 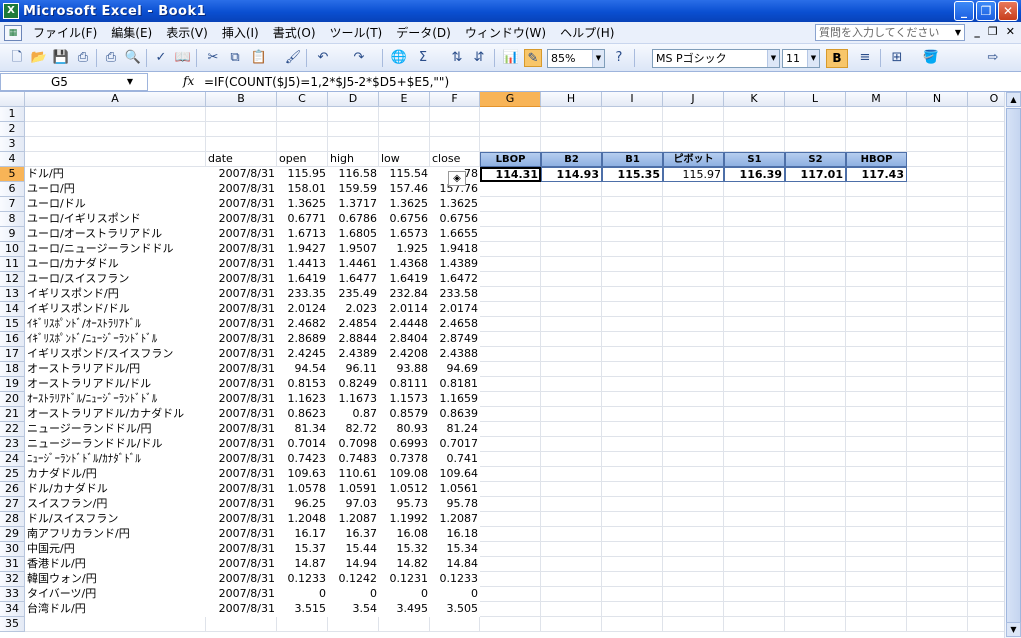 I want to click on row-header-7: 7, so click(x=12, y=204).